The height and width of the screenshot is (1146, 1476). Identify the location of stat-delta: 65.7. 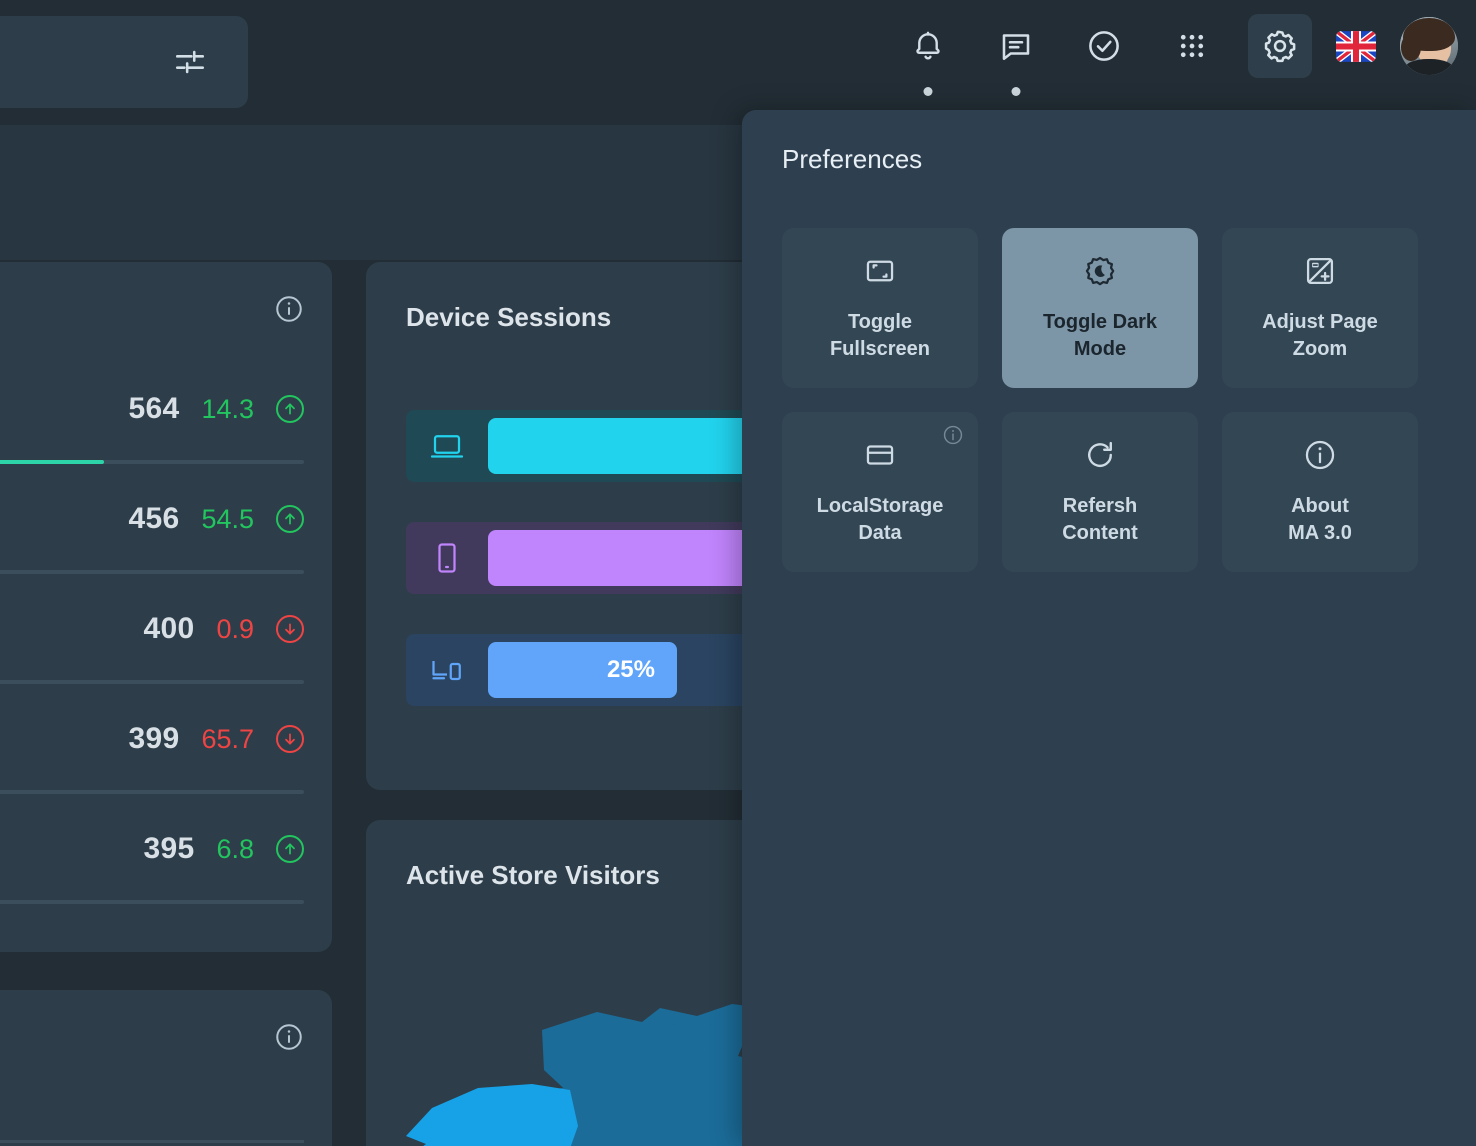
(227, 738).